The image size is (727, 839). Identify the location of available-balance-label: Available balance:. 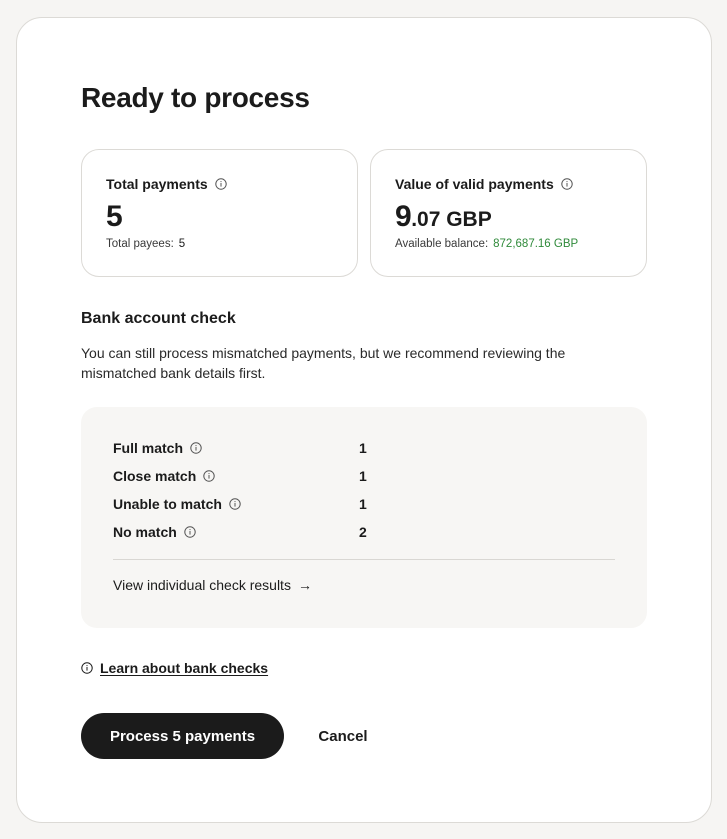
(442, 244).